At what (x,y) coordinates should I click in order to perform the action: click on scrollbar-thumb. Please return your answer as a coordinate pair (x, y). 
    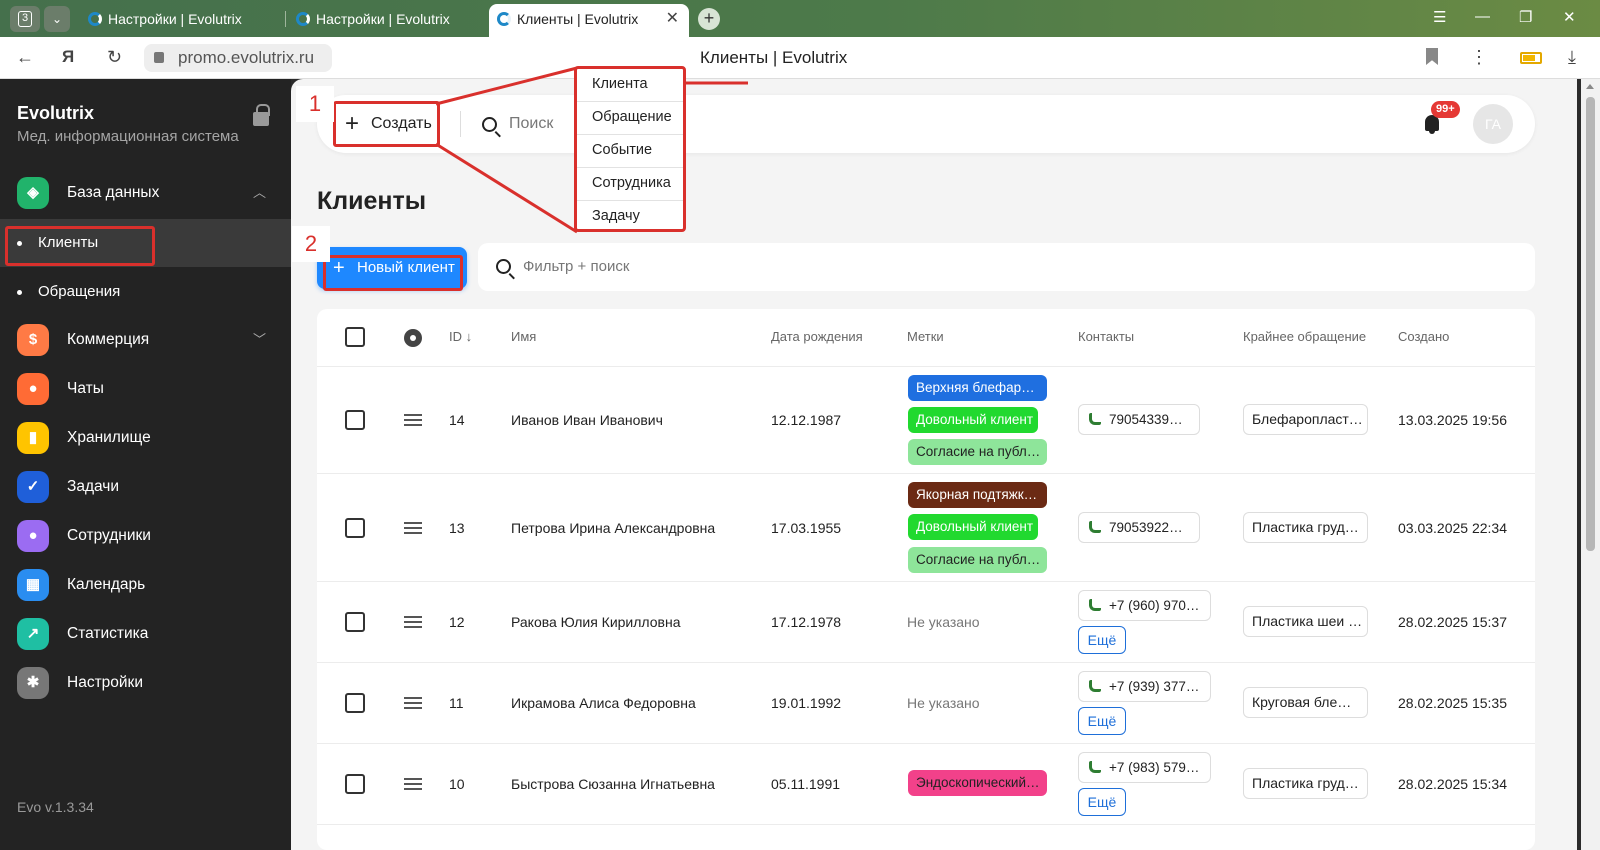
    Looking at the image, I should click on (1590, 324).